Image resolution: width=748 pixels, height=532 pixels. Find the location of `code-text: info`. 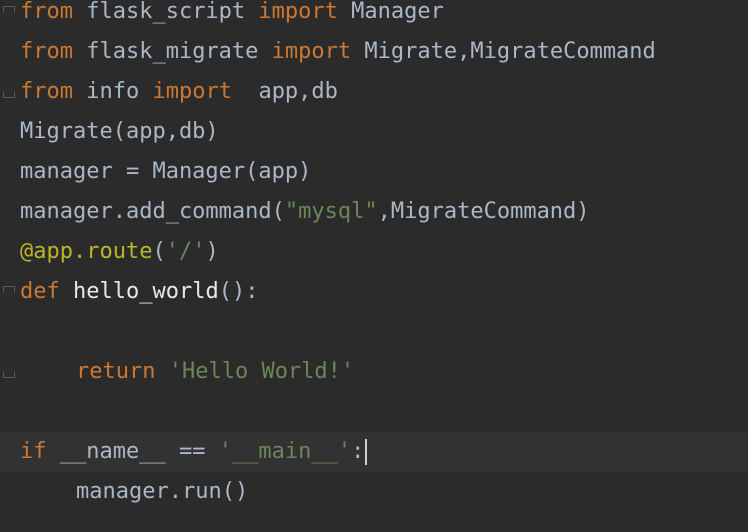

code-text: info is located at coordinates (112, 91).